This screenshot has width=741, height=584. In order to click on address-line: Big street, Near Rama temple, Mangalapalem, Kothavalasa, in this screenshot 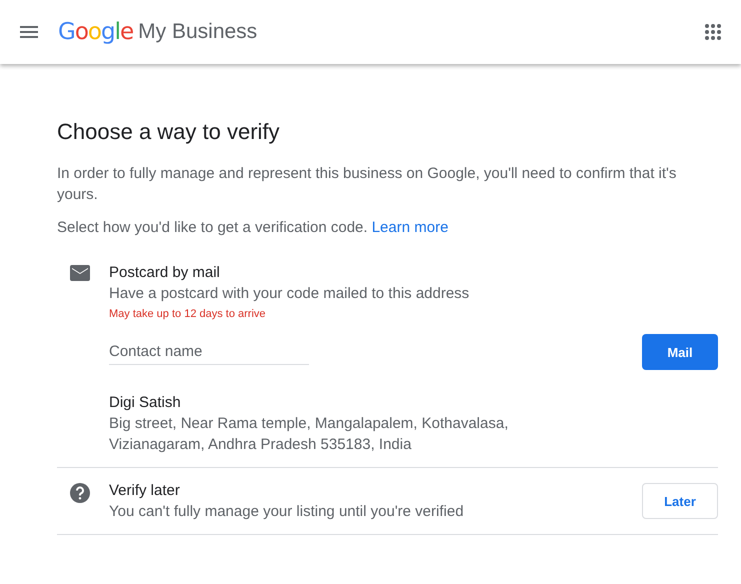, I will do `click(309, 424)`.